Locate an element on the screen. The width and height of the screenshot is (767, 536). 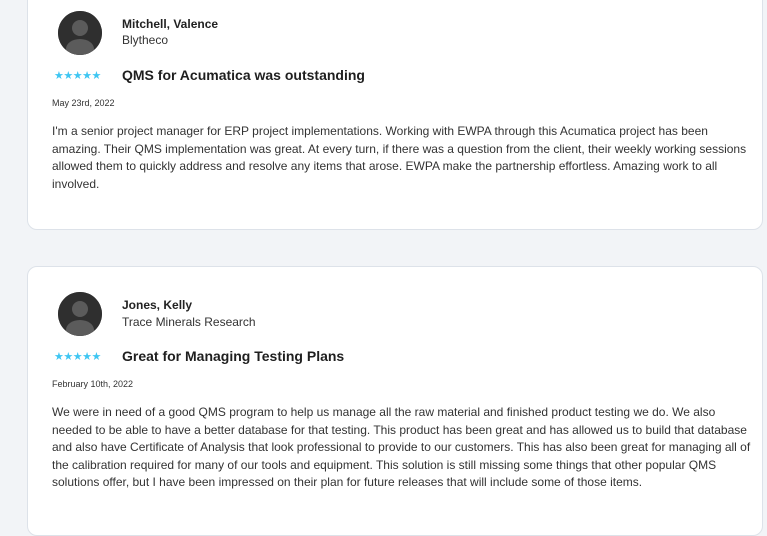
reviewer-name: Jones, Kelly is located at coordinates (157, 305).